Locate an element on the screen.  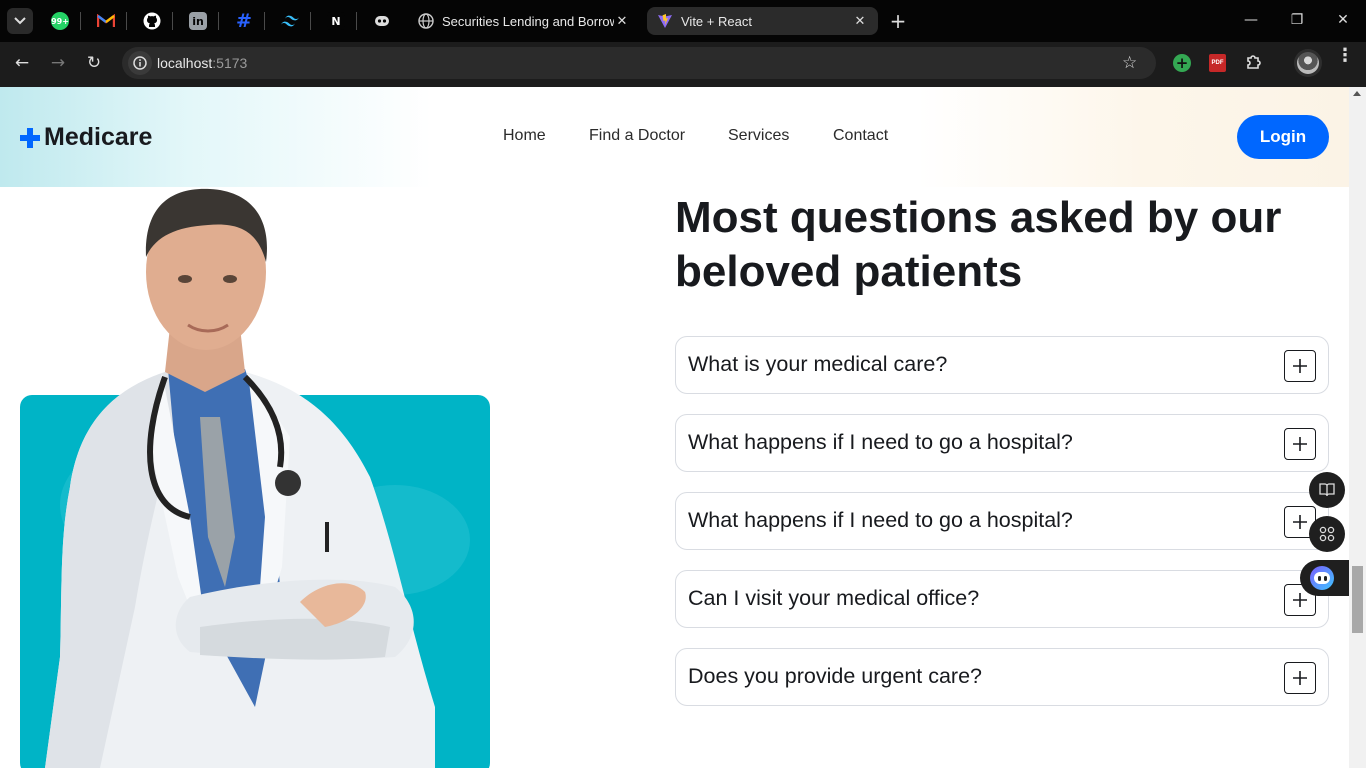
faq-question: Can I visit your medical office? is located at coordinates (834, 598).